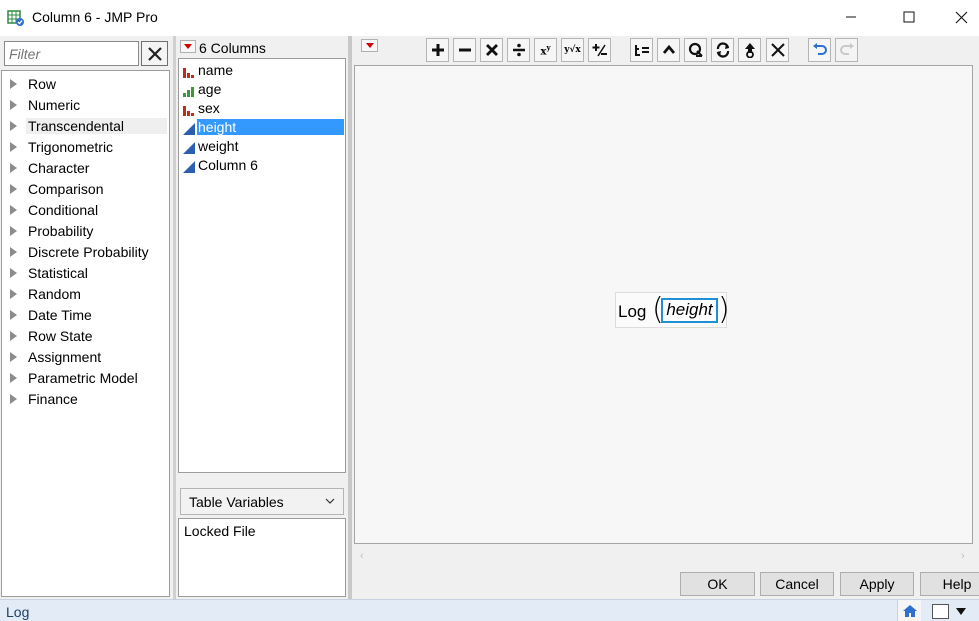 Image resolution: width=979 pixels, height=621 pixels. I want to click on function-category-item: Finance, so click(85, 399).